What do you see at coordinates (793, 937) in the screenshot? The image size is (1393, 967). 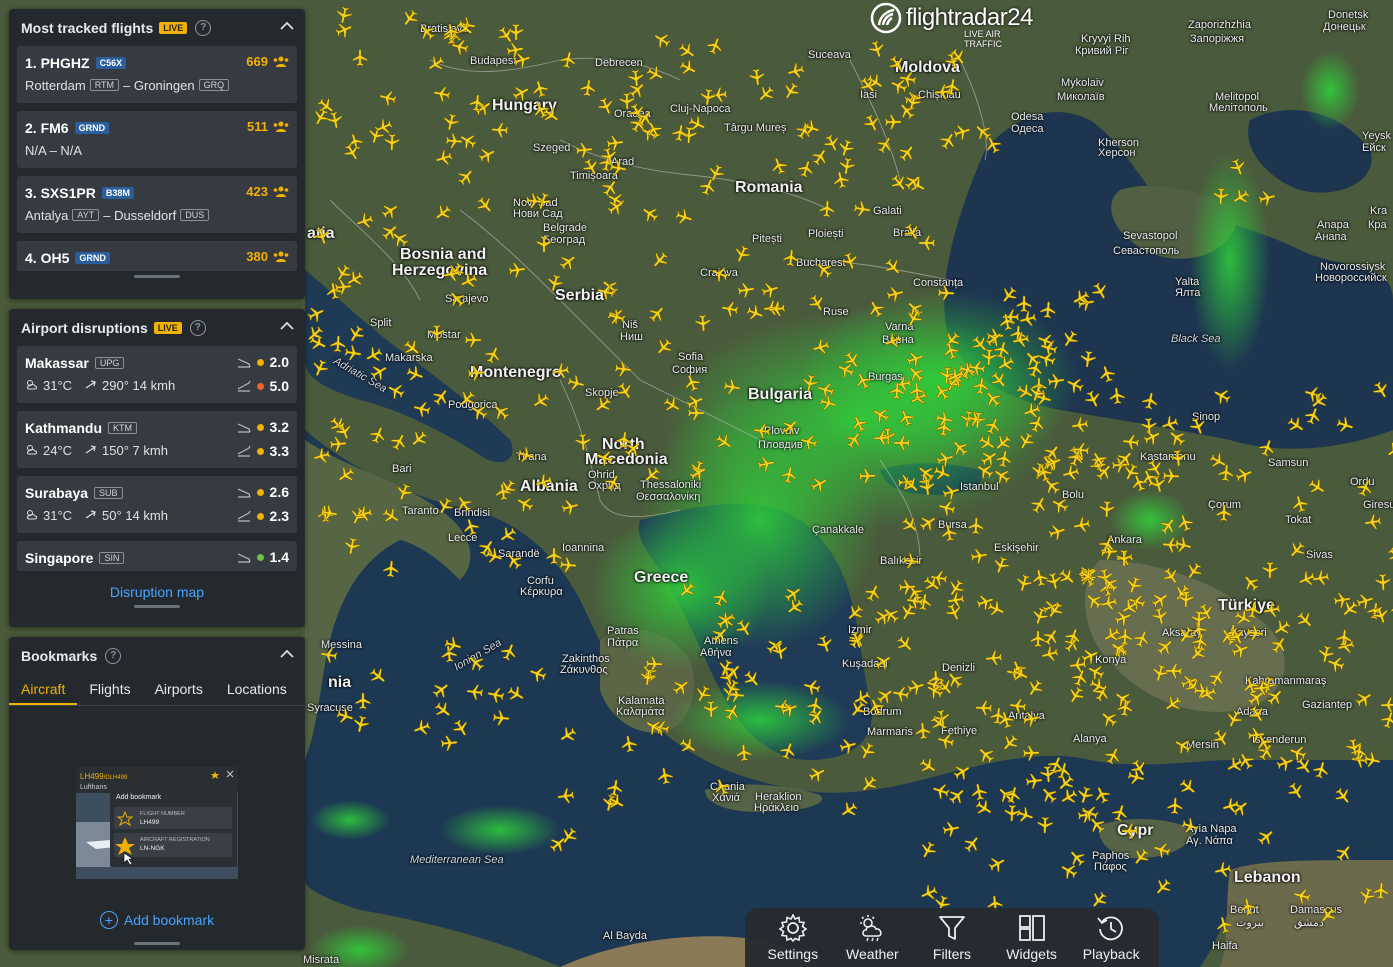 I see `settings-button: Settings` at bounding box center [793, 937].